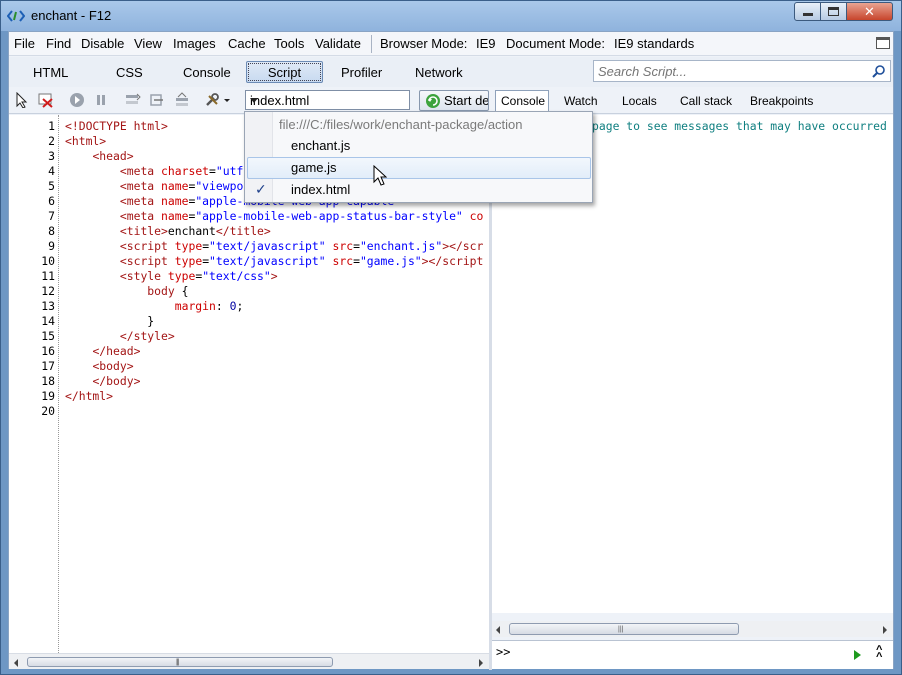 This screenshot has height=675, width=902. Describe the element at coordinates (361, 72) in the screenshot. I see `tab-profiler: Profiler` at that location.